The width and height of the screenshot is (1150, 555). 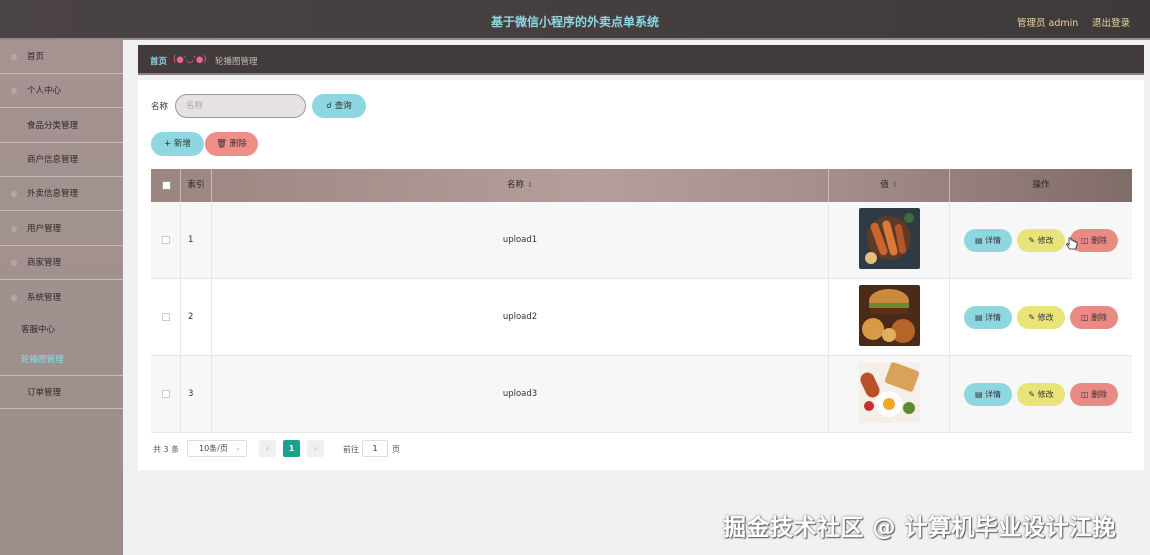 I want to click on delete-button: 🗑 删除, so click(x=231, y=144).